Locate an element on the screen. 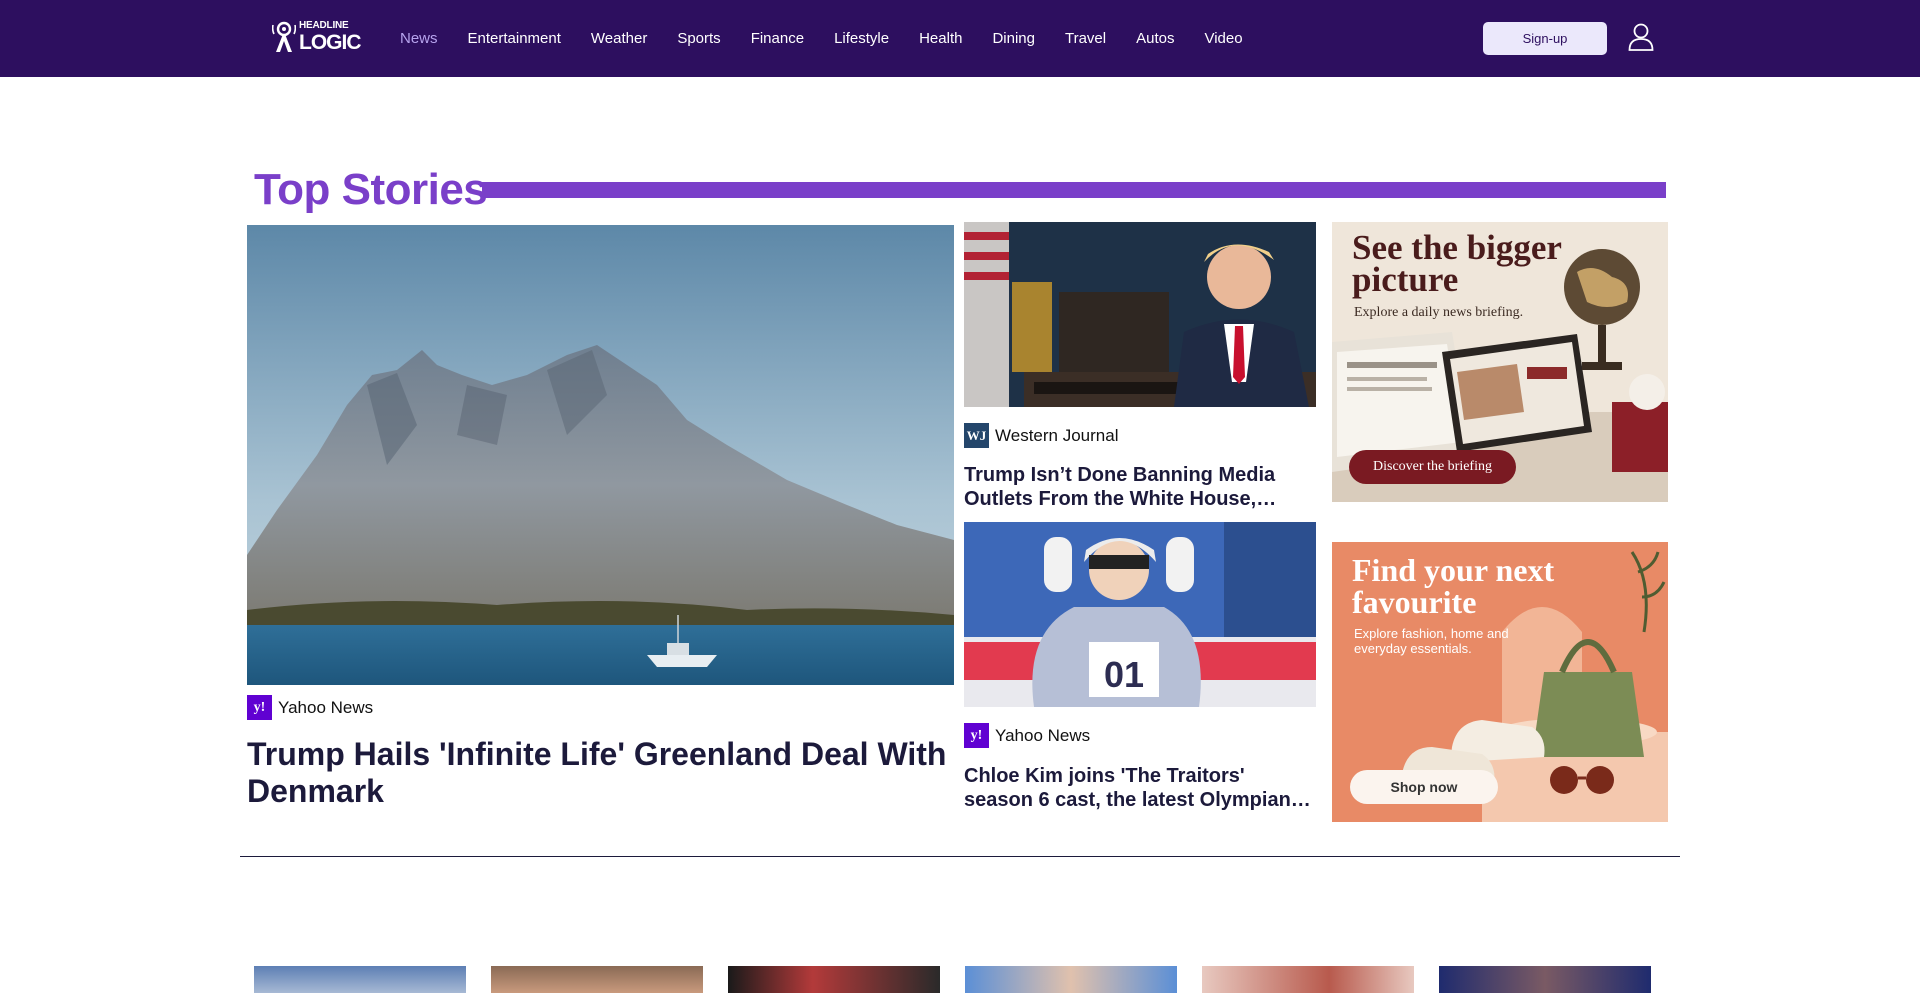 This screenshot has height=993, width=1920. side-story-2-image: 01 is located at coordinates (1140, 614).